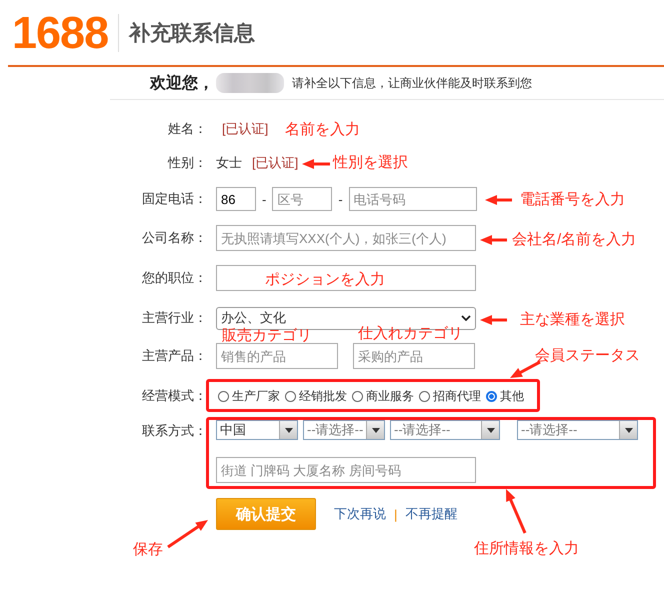  What do you see at coordinates (431, 514) in the screenshot?
I see `dismiss-link: 不再提醒` at bounding box center [431, 514].